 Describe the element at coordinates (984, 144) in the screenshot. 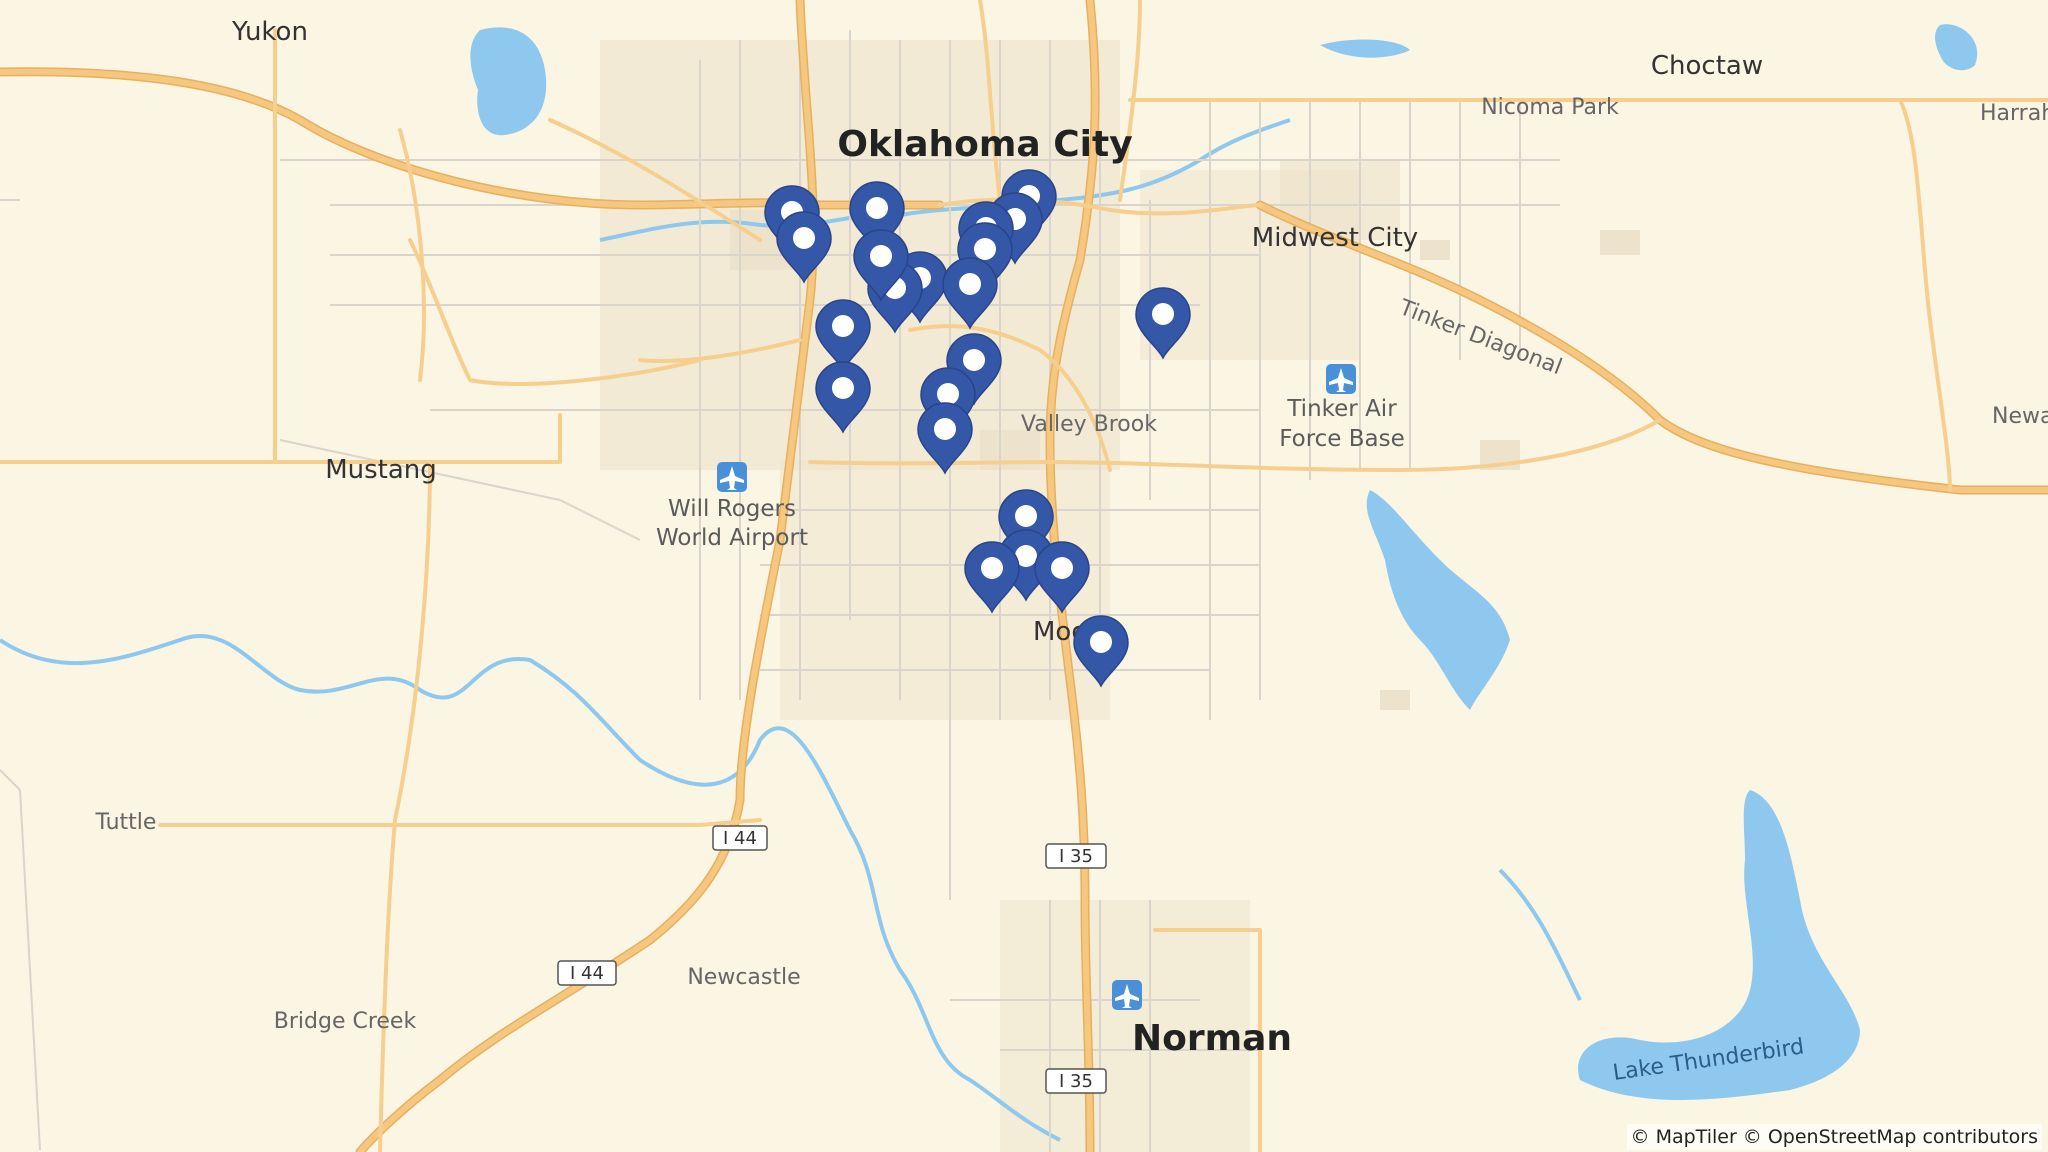

I see `city-label-oklahoma-city: Oklahoma City` at that location.